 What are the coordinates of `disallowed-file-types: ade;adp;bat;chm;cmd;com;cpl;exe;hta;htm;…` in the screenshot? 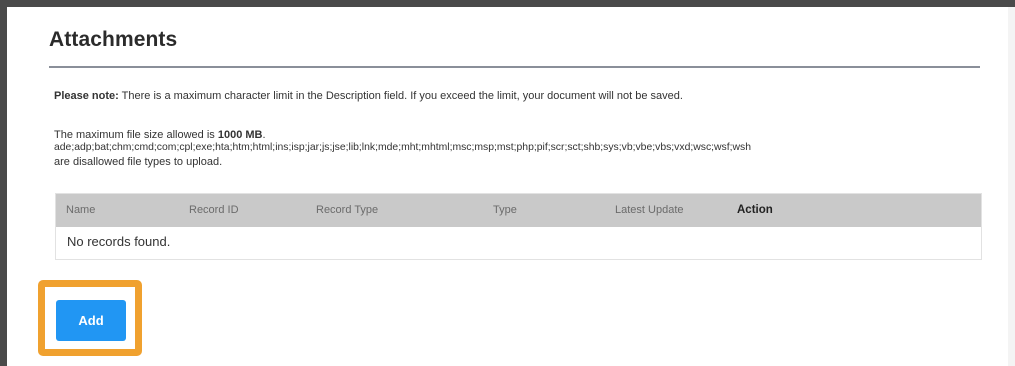 It's located at (402, 147).